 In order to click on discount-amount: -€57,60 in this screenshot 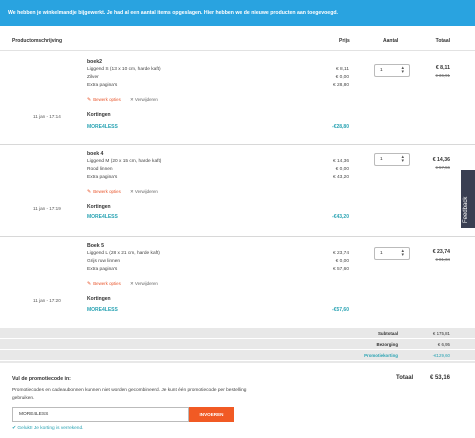, I will do `click(340, 310)`.